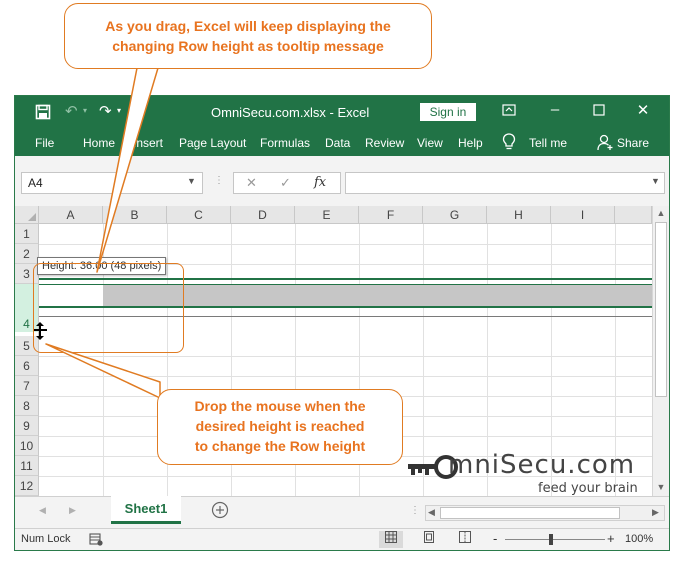 The image size is (682, 570). I want to click on bottom-callout-line-3: to change the Row height, so click(280, 446).